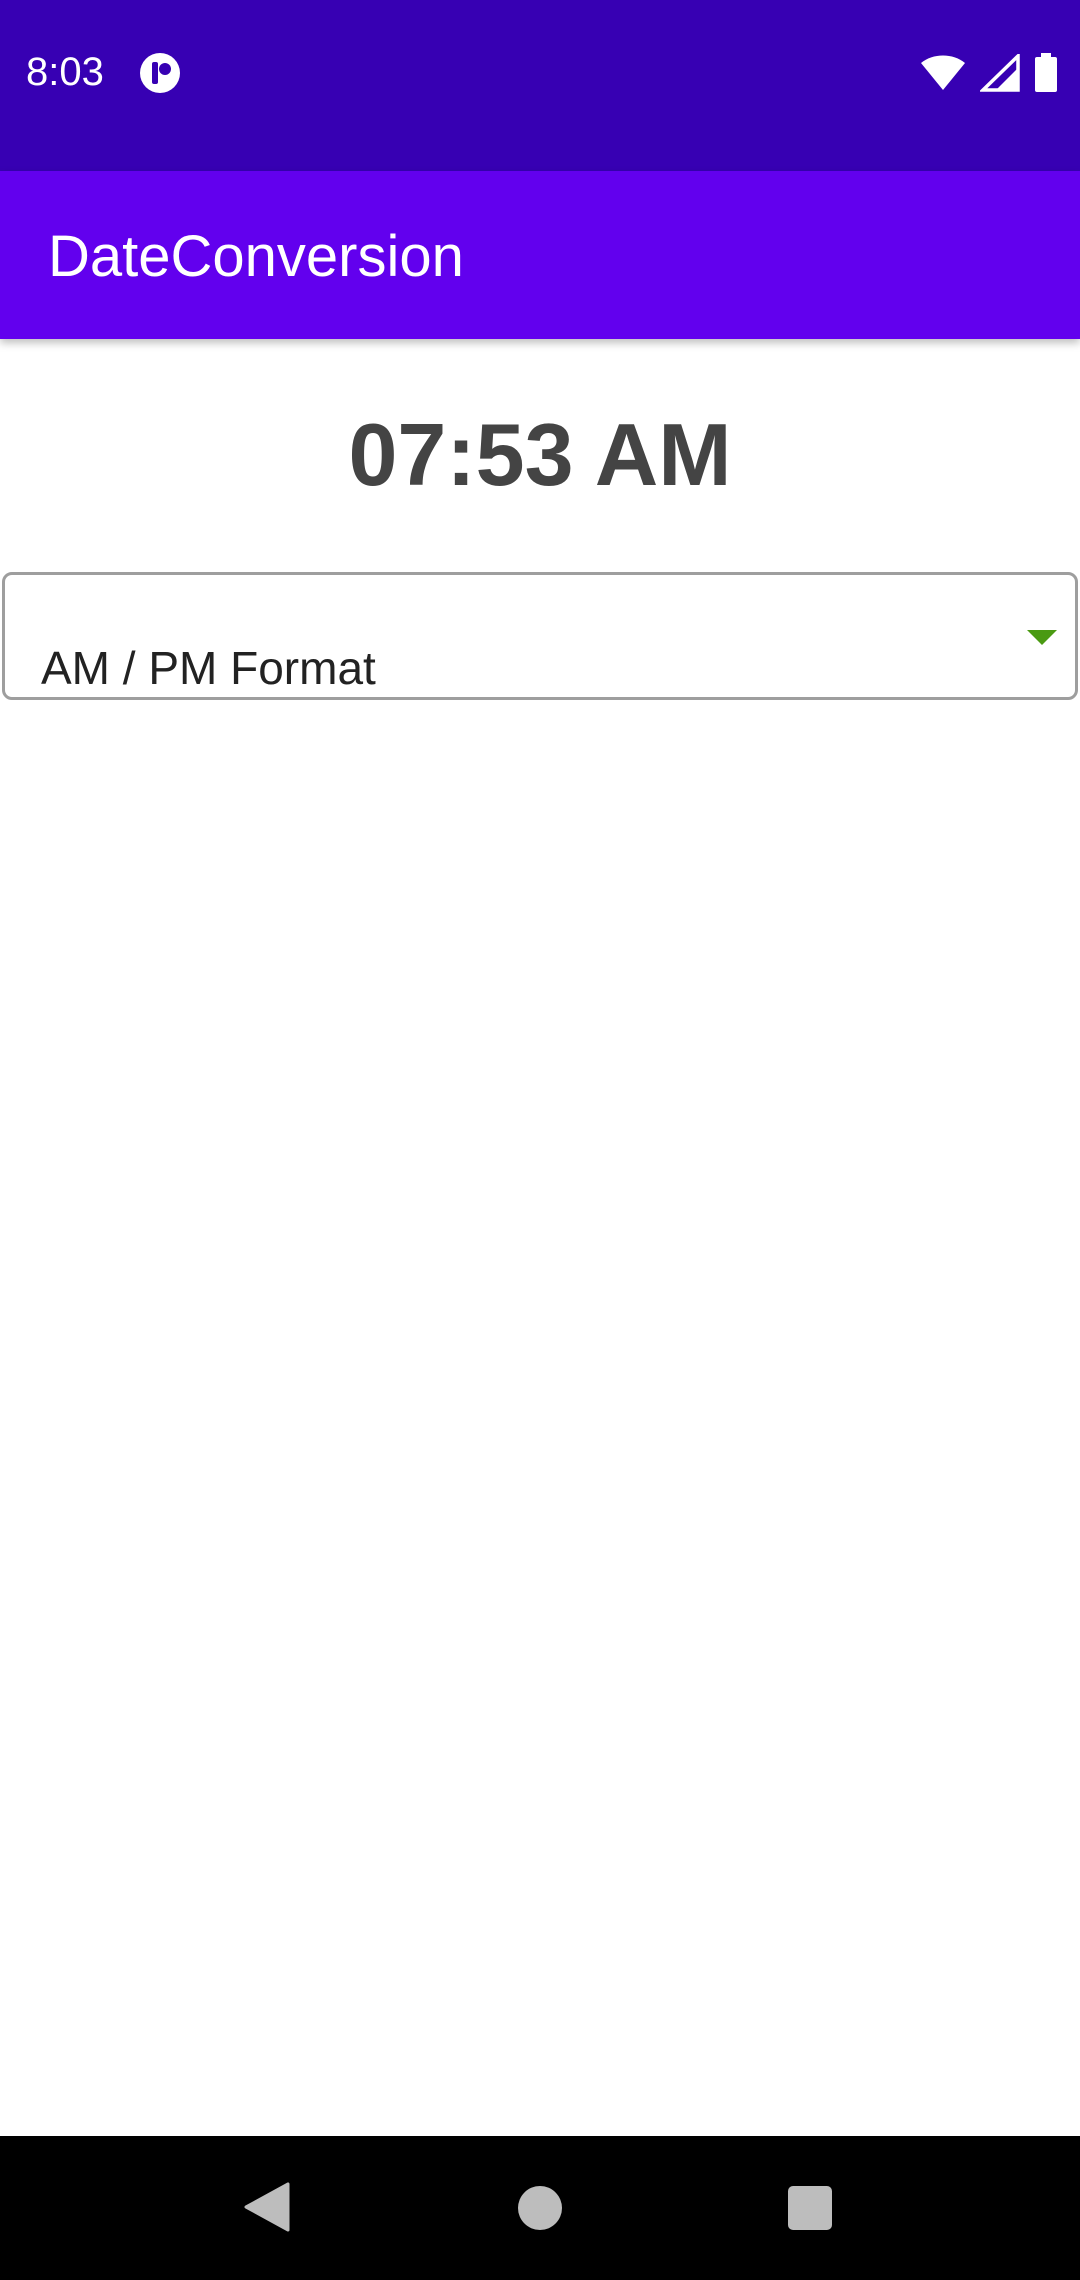 Image resolution: width=1080 pixels, height=2280 pixels. I want to click on home-icon, so click(540, 2208).